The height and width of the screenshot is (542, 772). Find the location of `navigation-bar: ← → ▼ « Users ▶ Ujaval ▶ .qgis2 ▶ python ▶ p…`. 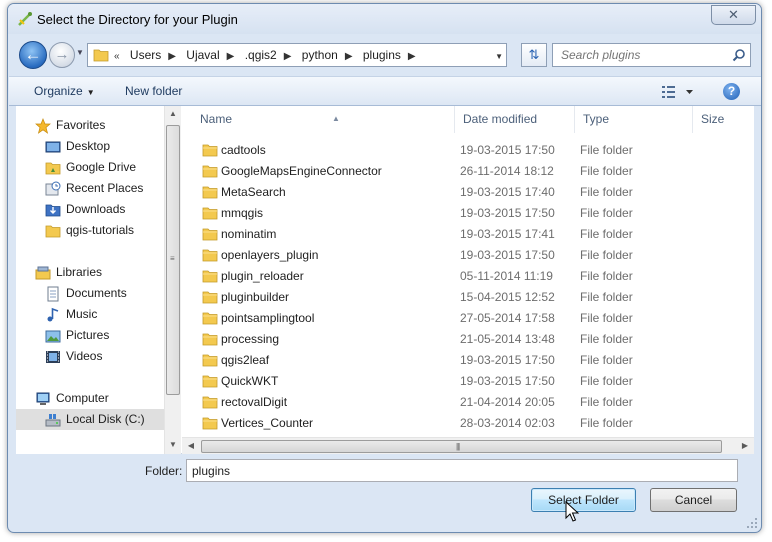

navigation-bar: ← → ▼ « Users ▶ Ujaval ▶ .qgis2 ▶ python ▶ p… is located at coordinates (384, 56).